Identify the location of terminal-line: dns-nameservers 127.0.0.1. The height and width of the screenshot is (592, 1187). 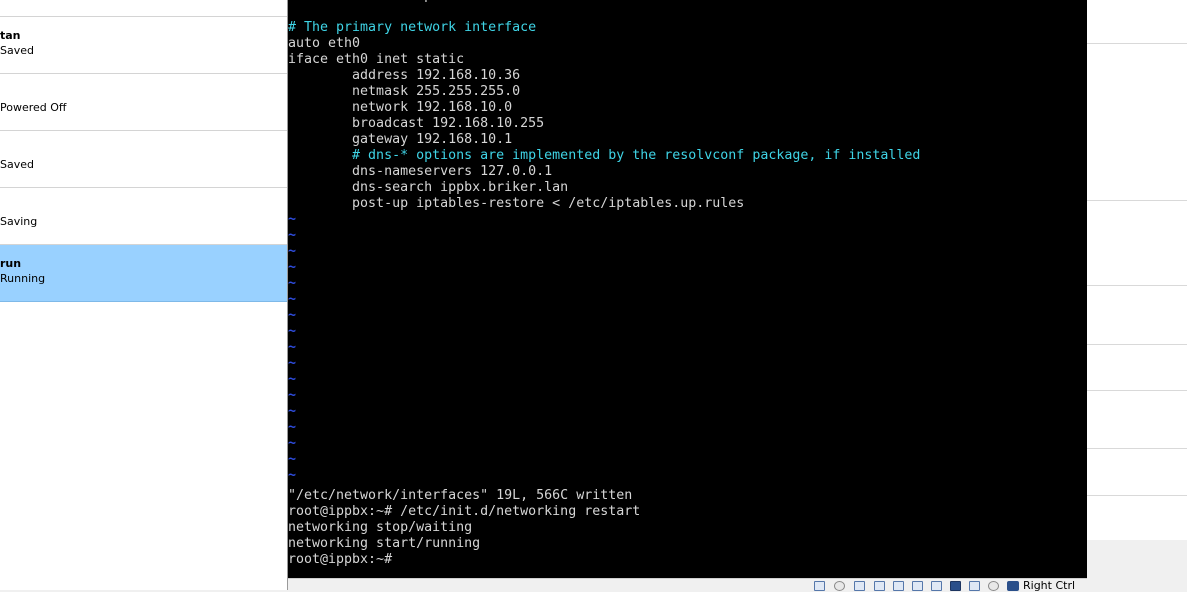
(420, 171).